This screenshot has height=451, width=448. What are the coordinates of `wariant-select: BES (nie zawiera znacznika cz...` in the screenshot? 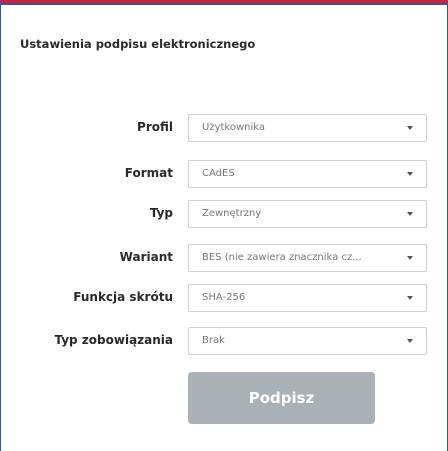 It's located at (307, 258).